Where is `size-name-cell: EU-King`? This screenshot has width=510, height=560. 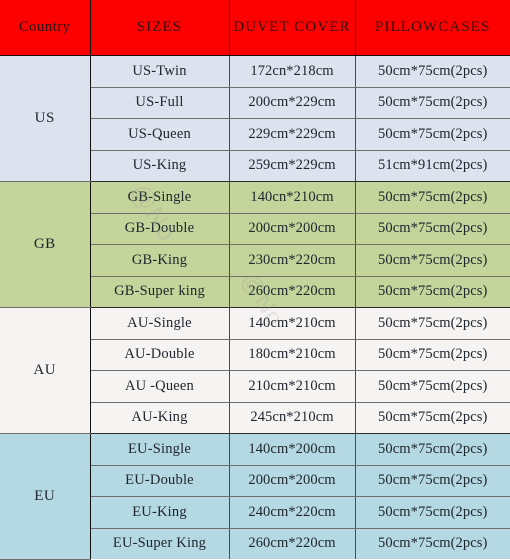 size-name-cell: EU-King is located at coordinates (160, 512).